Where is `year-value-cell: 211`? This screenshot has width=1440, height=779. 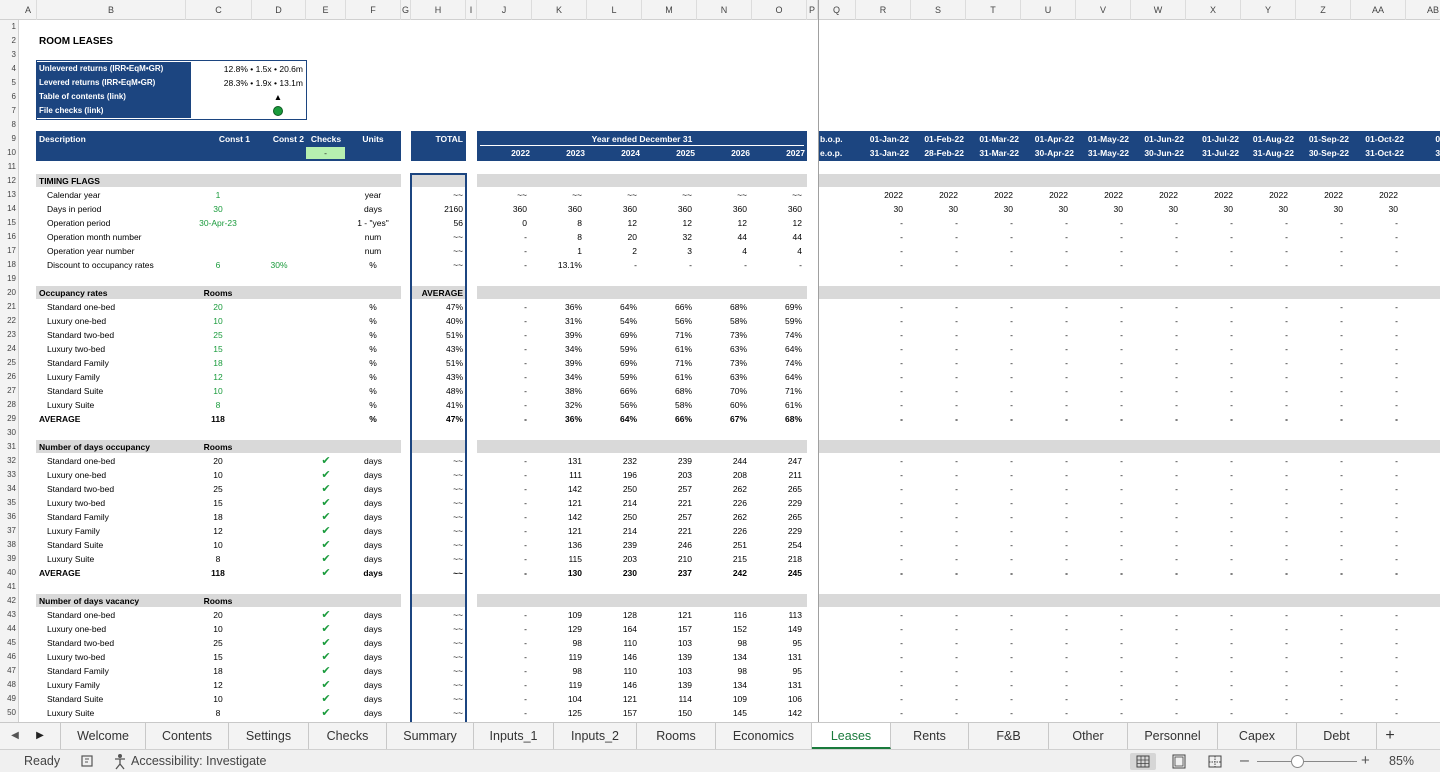
year-value-cell: 211 is located at coordinates (777, 475).